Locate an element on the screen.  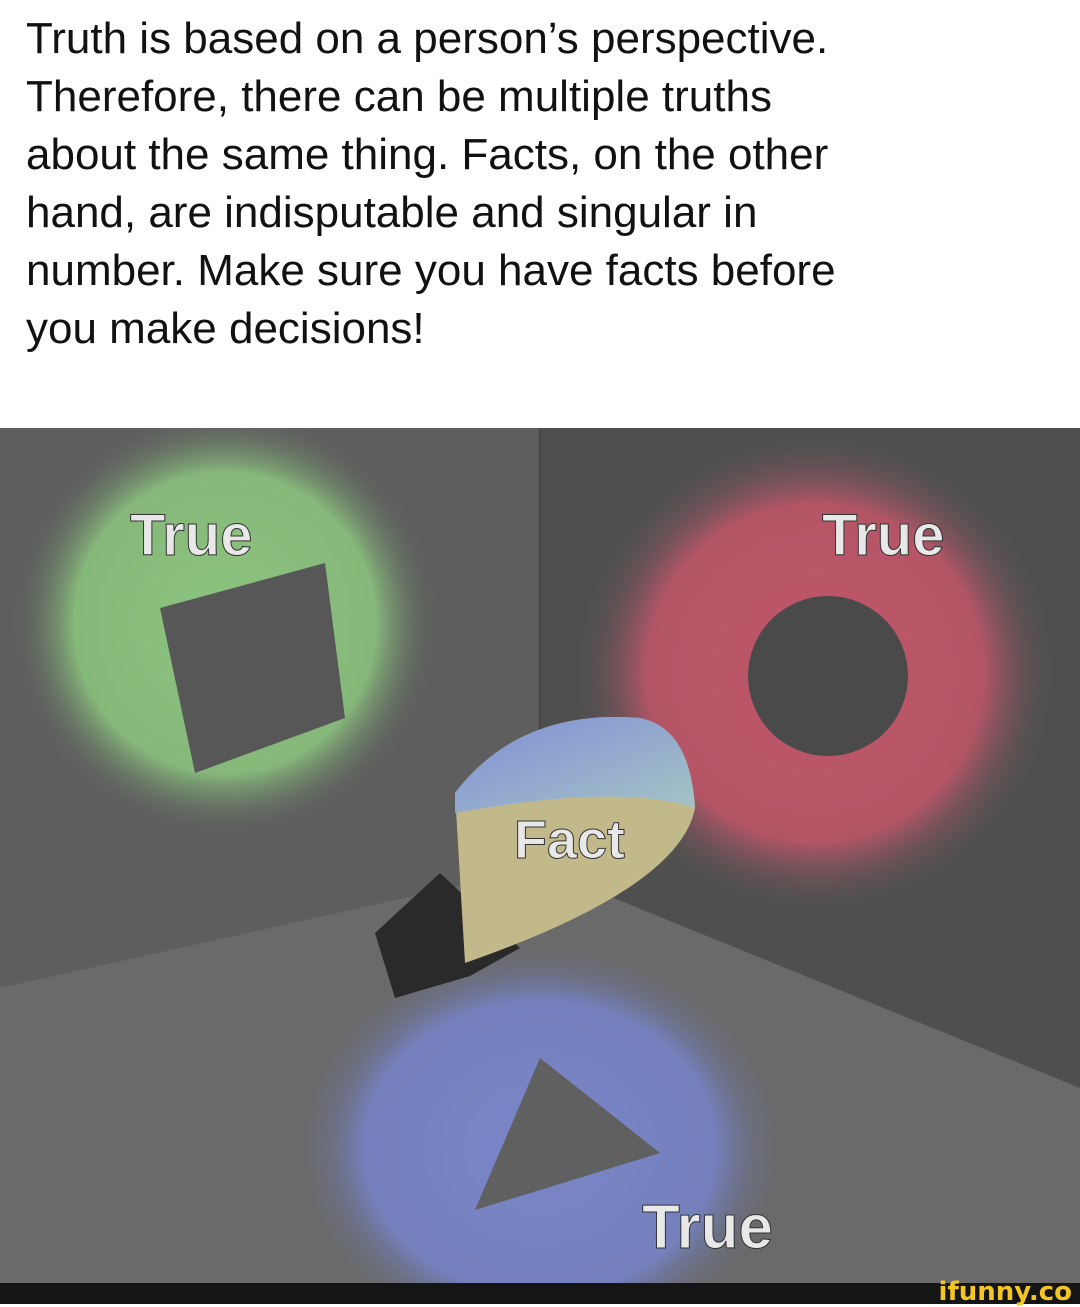
label-true-blue: True is located at coordinates (707, 1227).